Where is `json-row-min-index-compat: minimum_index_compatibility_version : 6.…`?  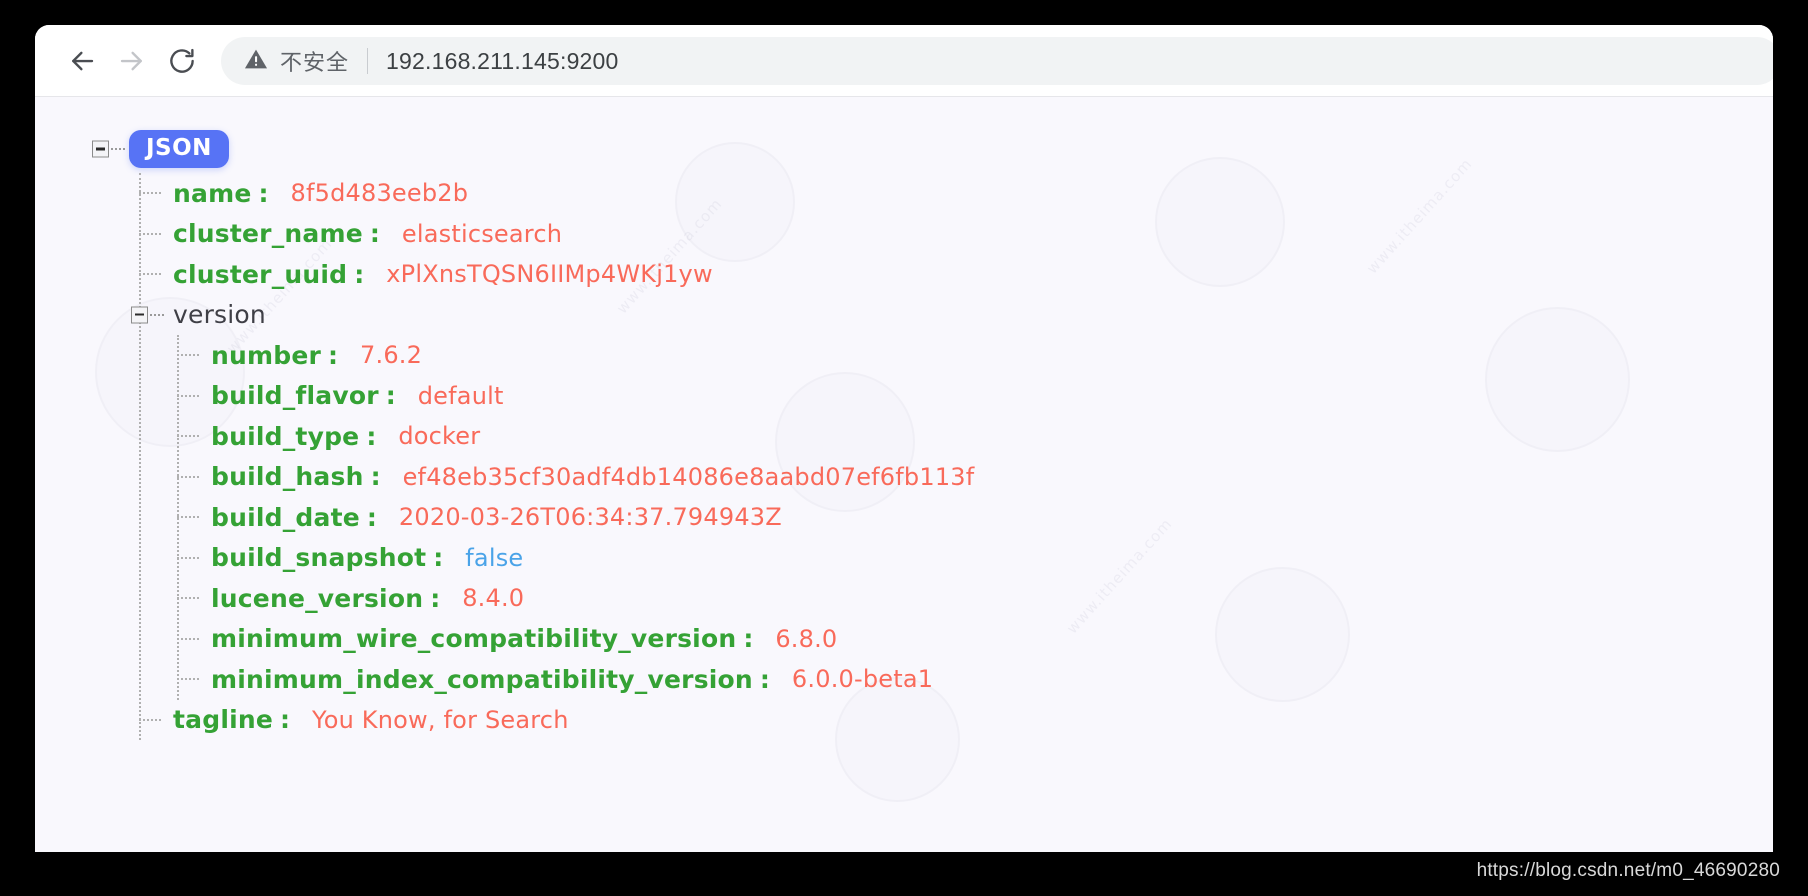 json-row-min-index-compat: minimum_index_compatibility_version : 6.… is located at coordinates (904, 679).